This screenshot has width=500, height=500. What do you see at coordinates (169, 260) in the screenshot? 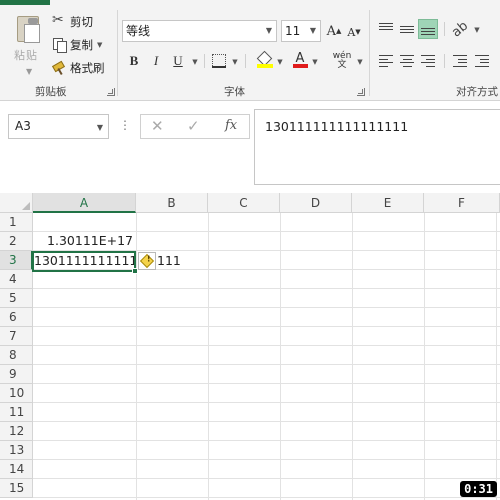
I see `cell-a3-overflow-text: 111` at bounding box center [169, 260].